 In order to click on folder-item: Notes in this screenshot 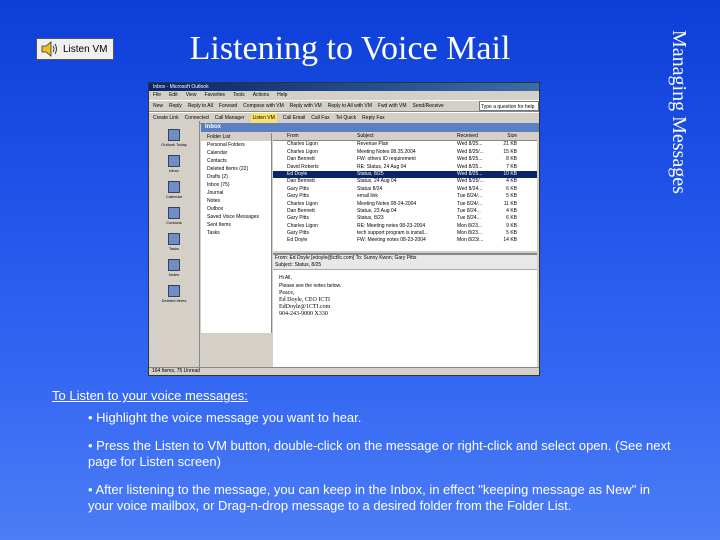, I will do `click(236, 201)`.